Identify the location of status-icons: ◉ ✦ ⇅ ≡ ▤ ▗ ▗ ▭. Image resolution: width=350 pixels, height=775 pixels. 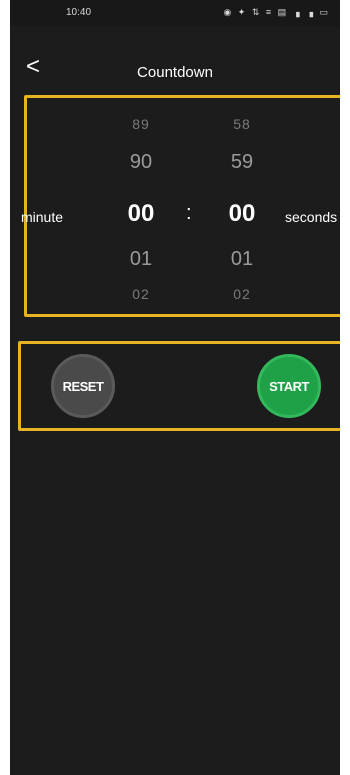
(276, 12).